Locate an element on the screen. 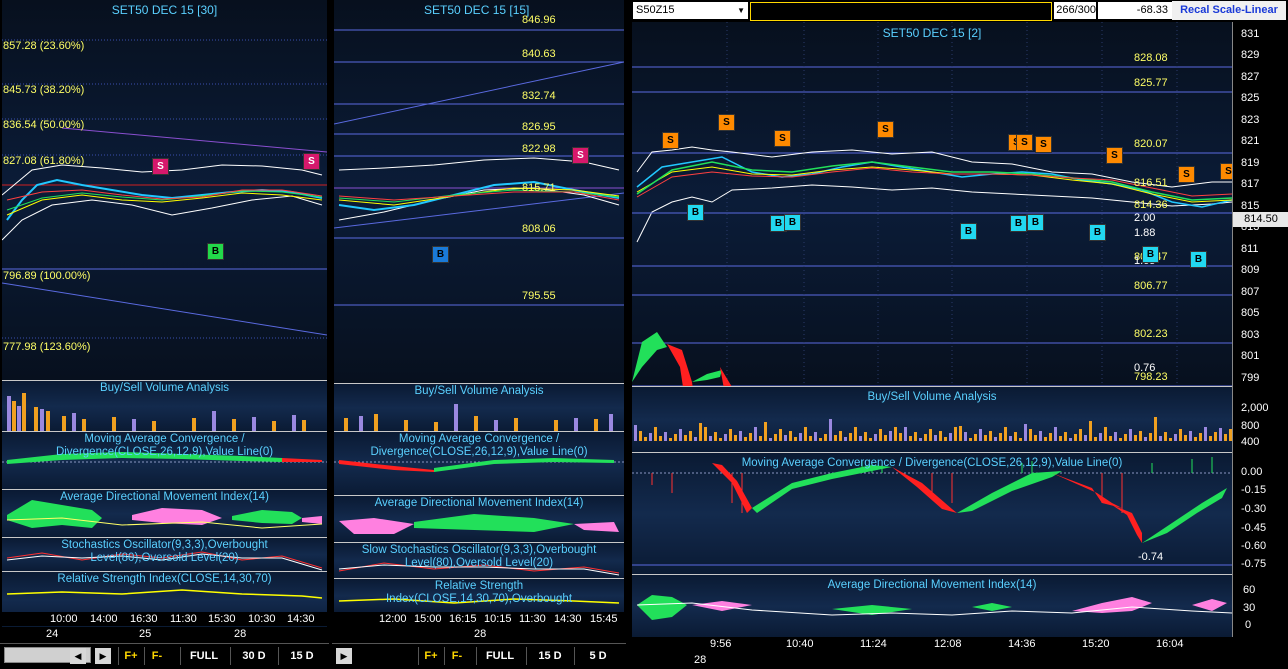 Image resolution: width=1288 pixels, height=669 pixels. range-30d-button: 30 D is located at coordinates (253, 656).